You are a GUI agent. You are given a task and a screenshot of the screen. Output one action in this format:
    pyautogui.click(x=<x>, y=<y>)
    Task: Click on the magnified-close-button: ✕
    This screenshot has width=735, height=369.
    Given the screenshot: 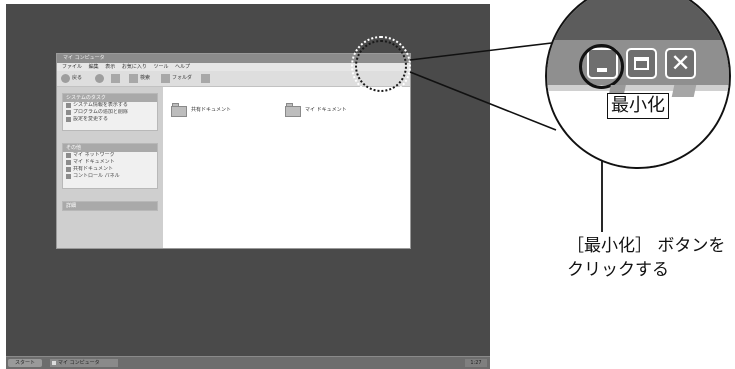 What is the action you would take?
    pyautogui.click(x=680, y=63)
    